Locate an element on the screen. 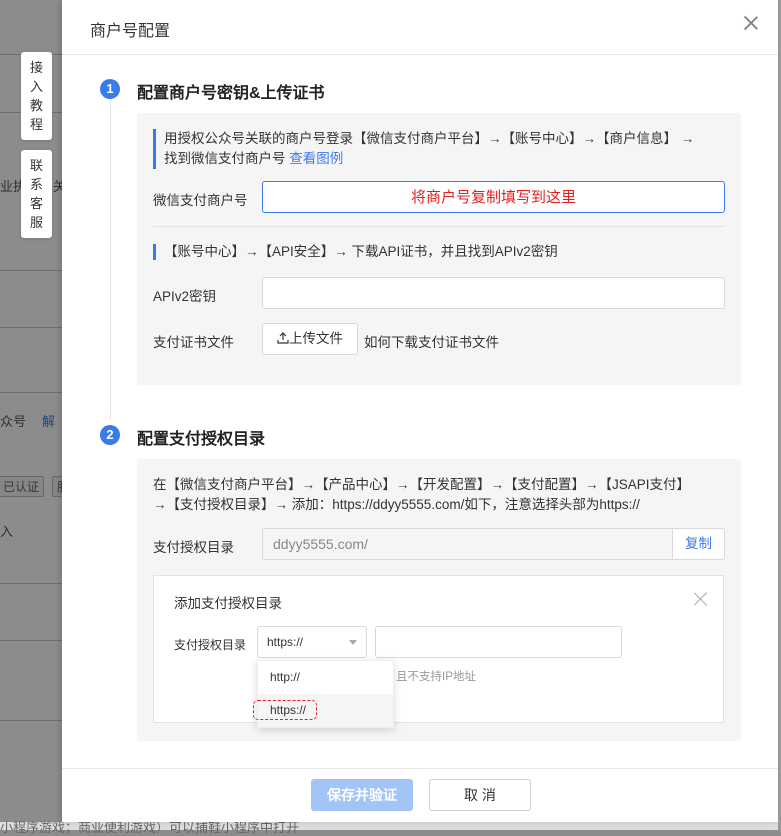 This screenshot has height=836, width=781. float-char: 服 is located at coordinates (36, 222).